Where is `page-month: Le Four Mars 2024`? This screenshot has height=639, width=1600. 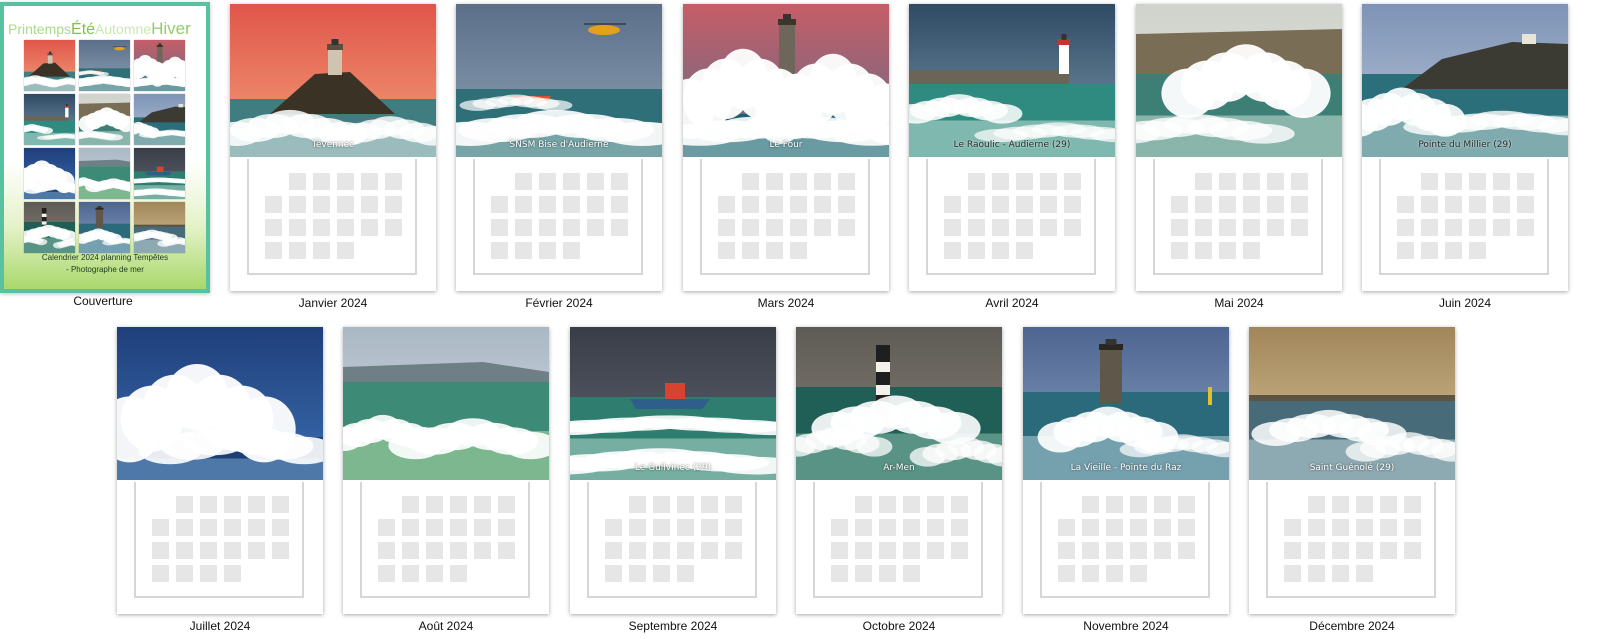
page-month: Le Four Mars 2024 is located at coordinates (786, 157).